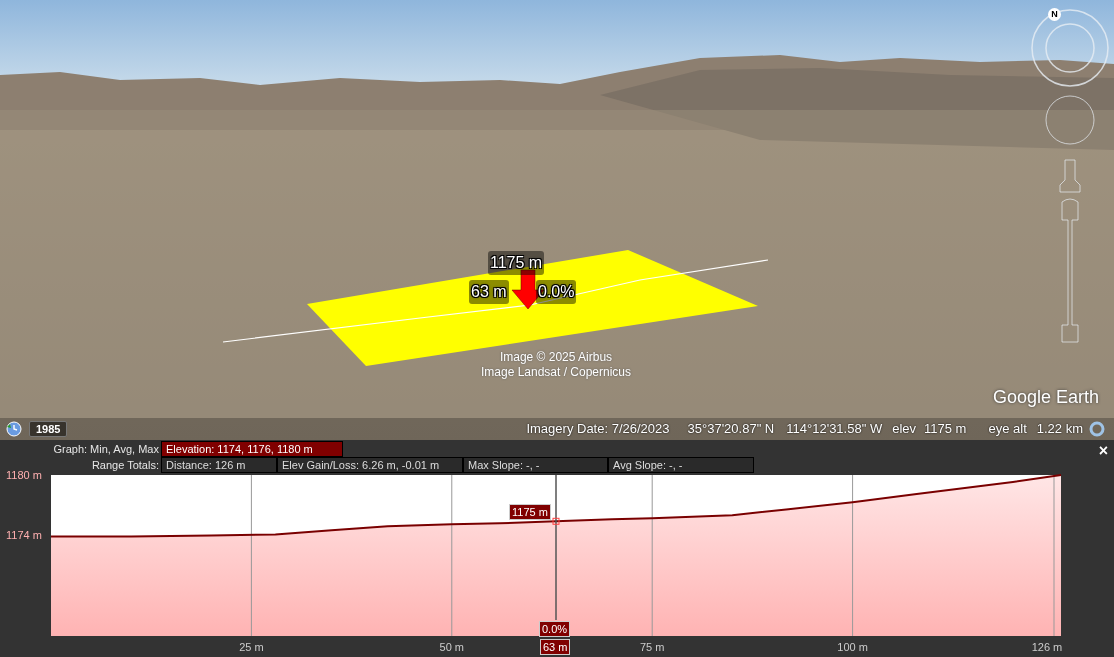  Describe the element at coordinates (219, 465) in the screenshot. I see `range-total-cell: Distance: 126 m` at that location.